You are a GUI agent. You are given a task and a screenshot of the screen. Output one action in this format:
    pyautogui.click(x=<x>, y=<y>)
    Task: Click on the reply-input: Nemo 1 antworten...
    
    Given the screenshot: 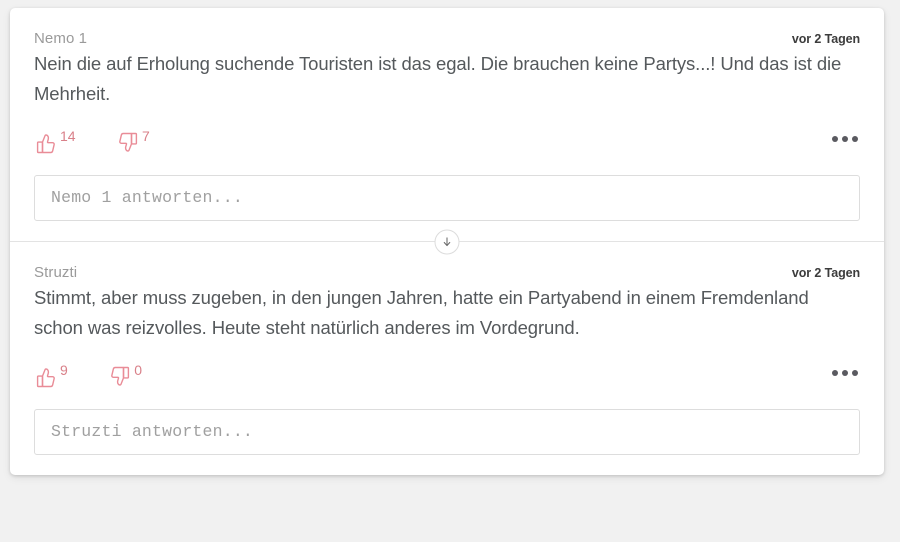 What is the action you would take?
    pyautogui.click(x=447, y=198)
    